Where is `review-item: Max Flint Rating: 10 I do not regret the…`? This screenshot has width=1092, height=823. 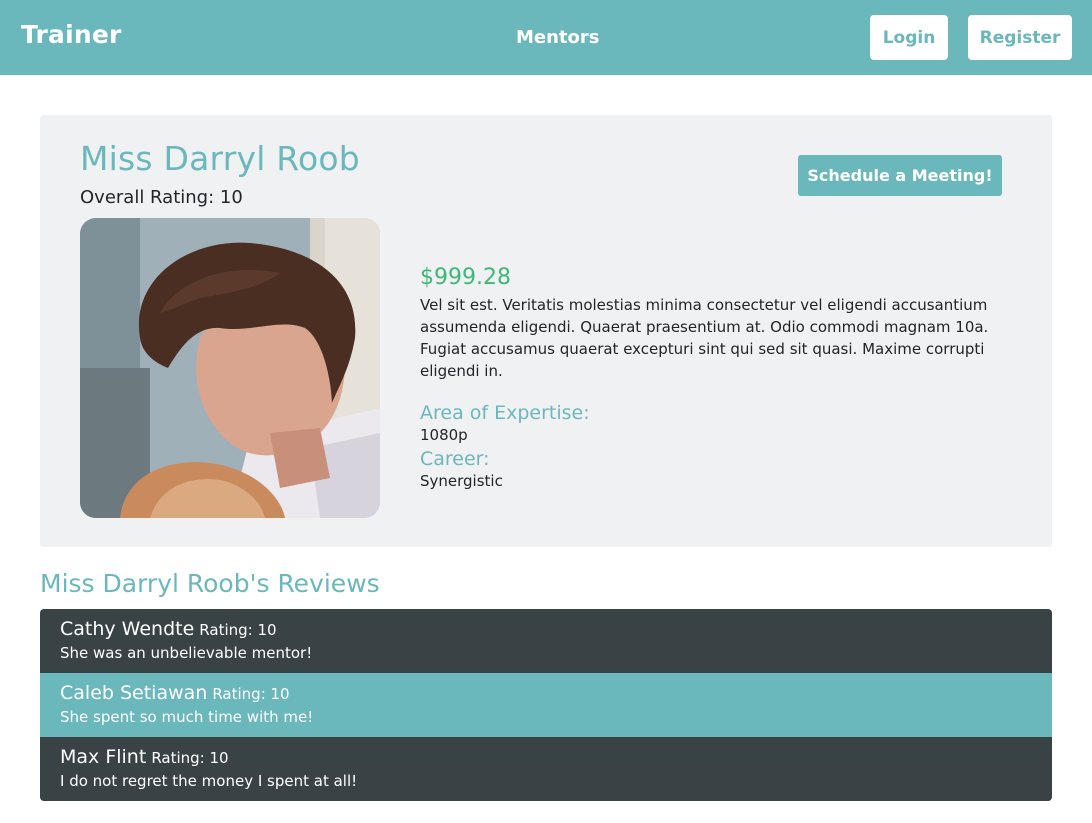
review-item: Max Flint Rating: 10 I do not regret the… is located at coordinates (546, 769).